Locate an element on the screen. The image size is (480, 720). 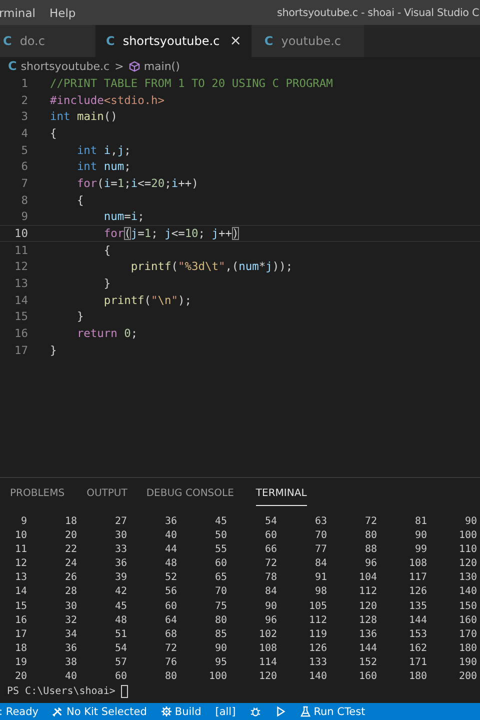
line-number: 9 is located at coordinates (24, 217).